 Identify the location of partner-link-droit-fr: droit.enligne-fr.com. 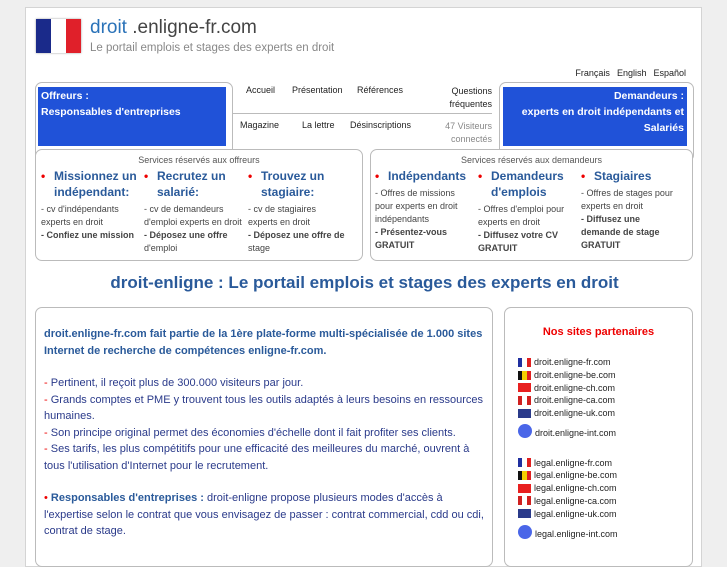
(598, 362).